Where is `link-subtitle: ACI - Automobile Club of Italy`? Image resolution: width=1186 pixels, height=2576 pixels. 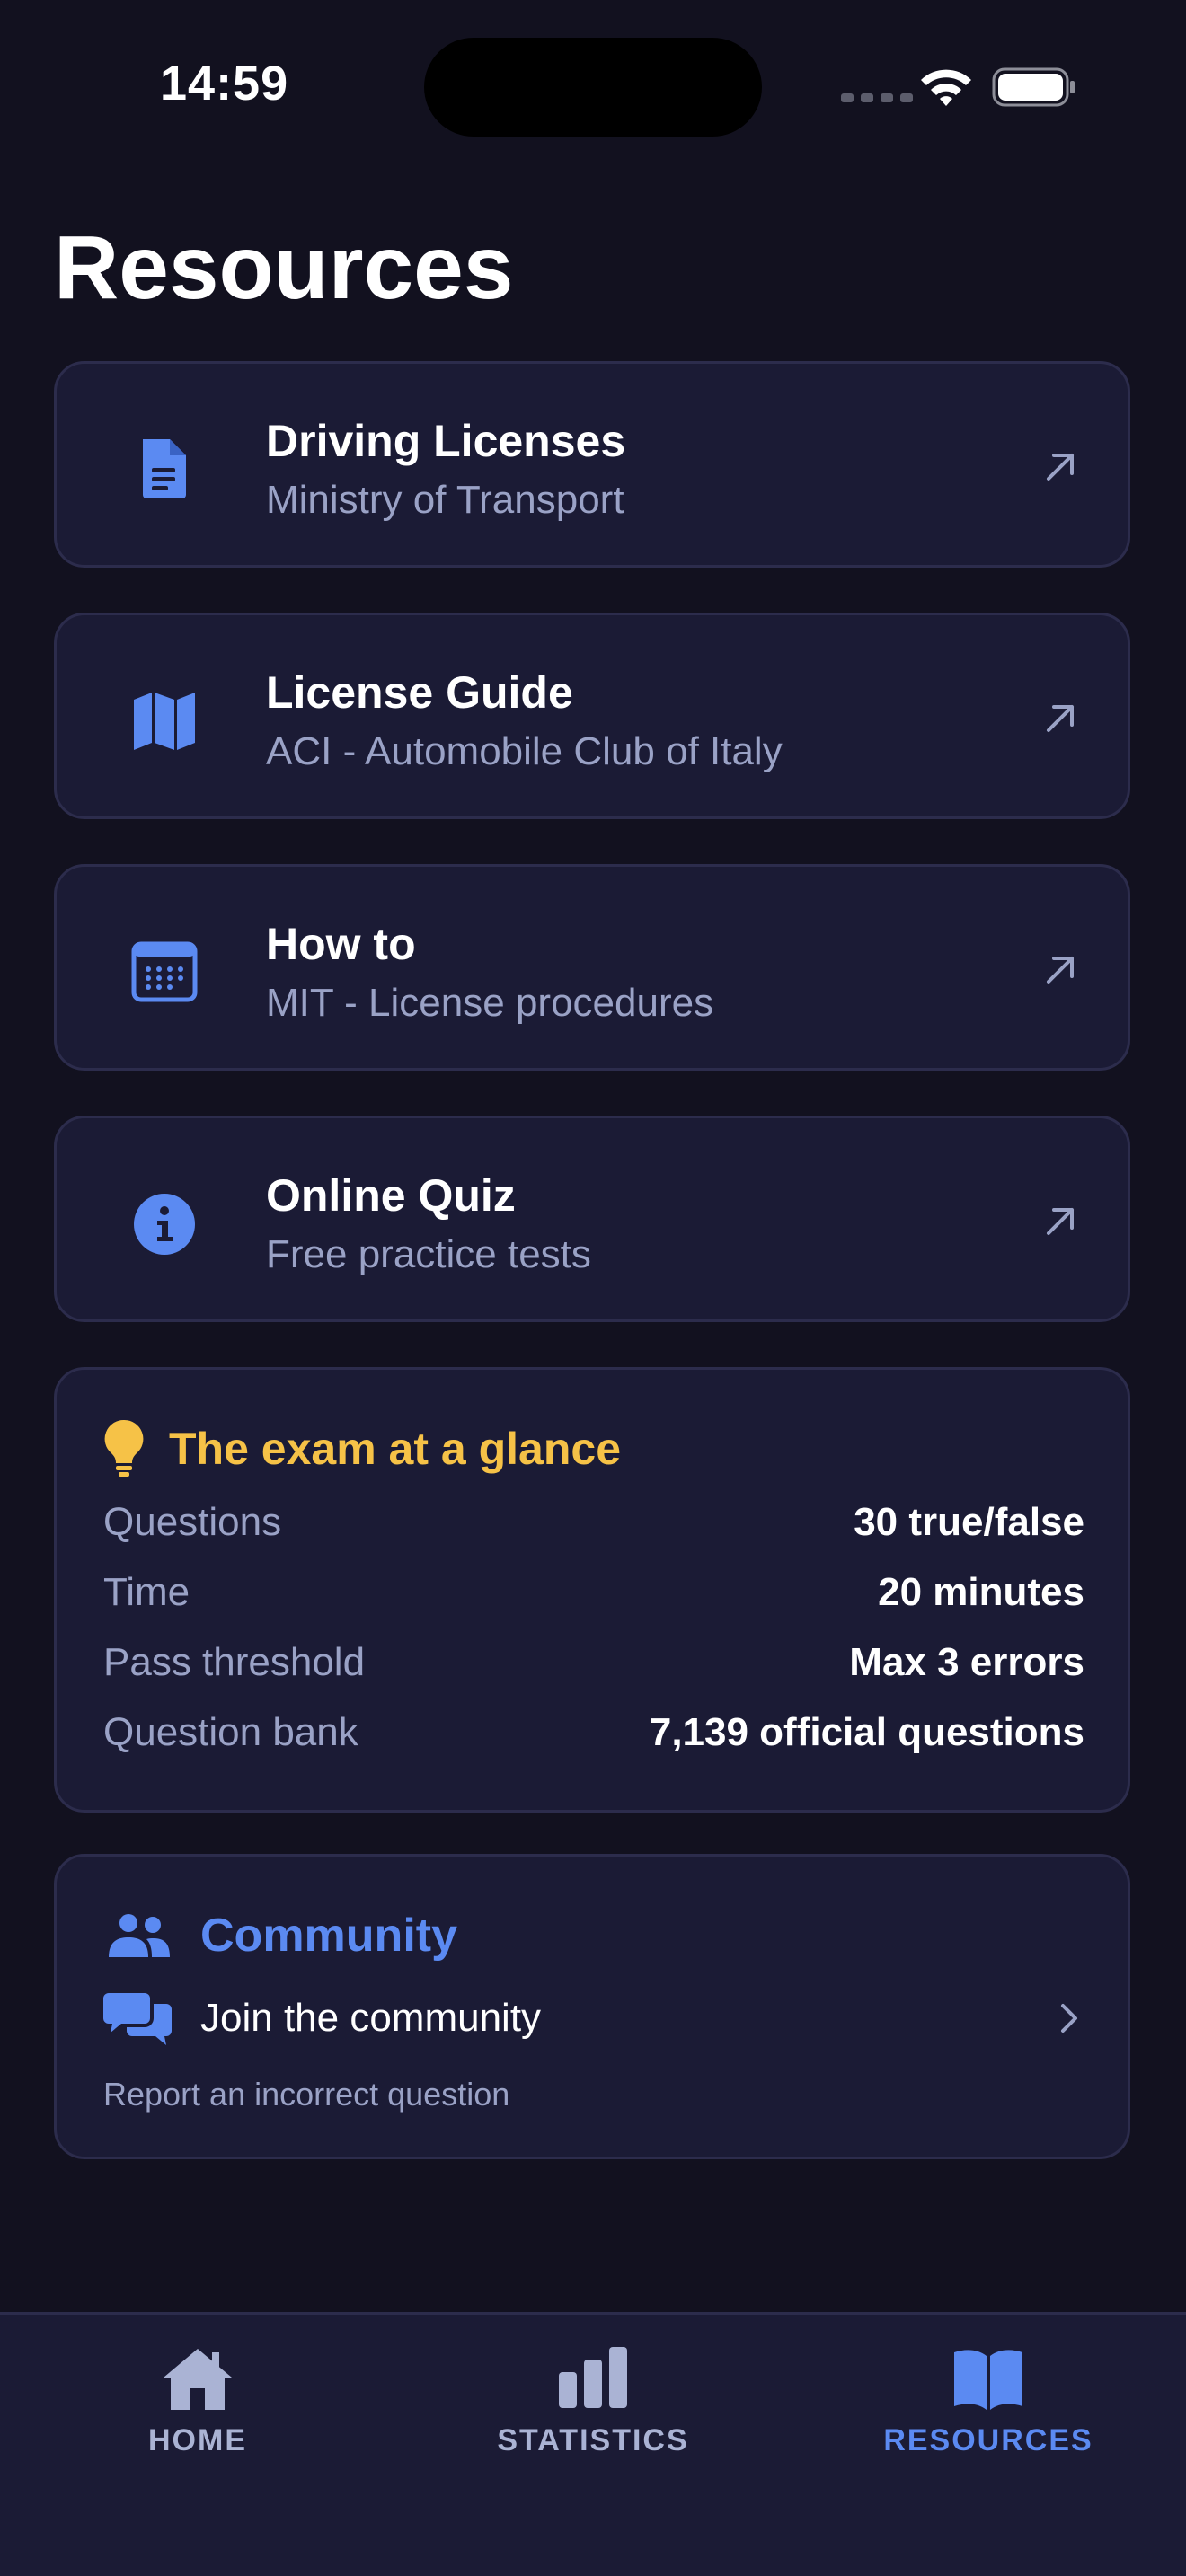 link-subtitle: ACI - Automobile Club of Italy is located at coordinates (524, 751).